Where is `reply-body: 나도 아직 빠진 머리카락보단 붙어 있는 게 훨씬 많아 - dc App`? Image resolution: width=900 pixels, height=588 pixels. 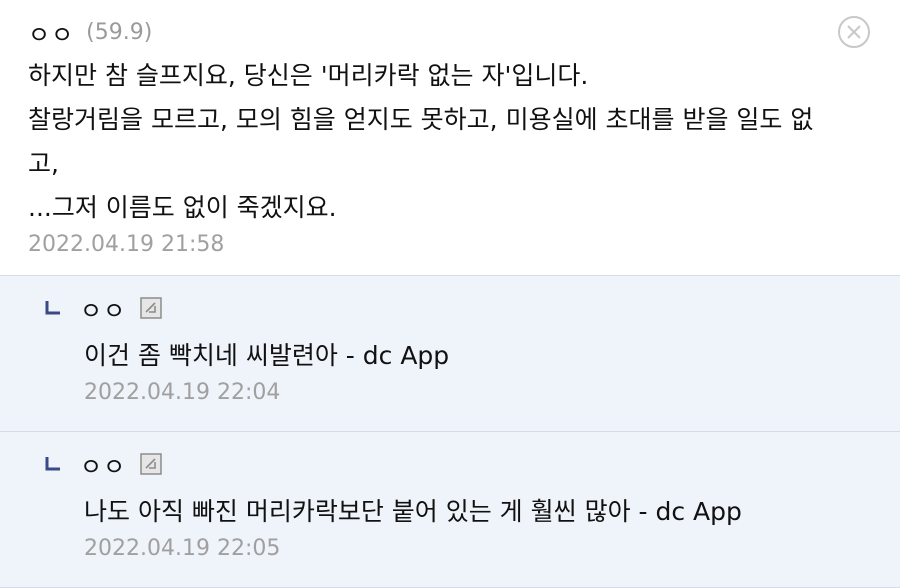 reply-body: 나도 아직 빠진 머리카락보단 붙어 있는 게 훨씬 많아 - dc App is located at coordinates (413, 511).